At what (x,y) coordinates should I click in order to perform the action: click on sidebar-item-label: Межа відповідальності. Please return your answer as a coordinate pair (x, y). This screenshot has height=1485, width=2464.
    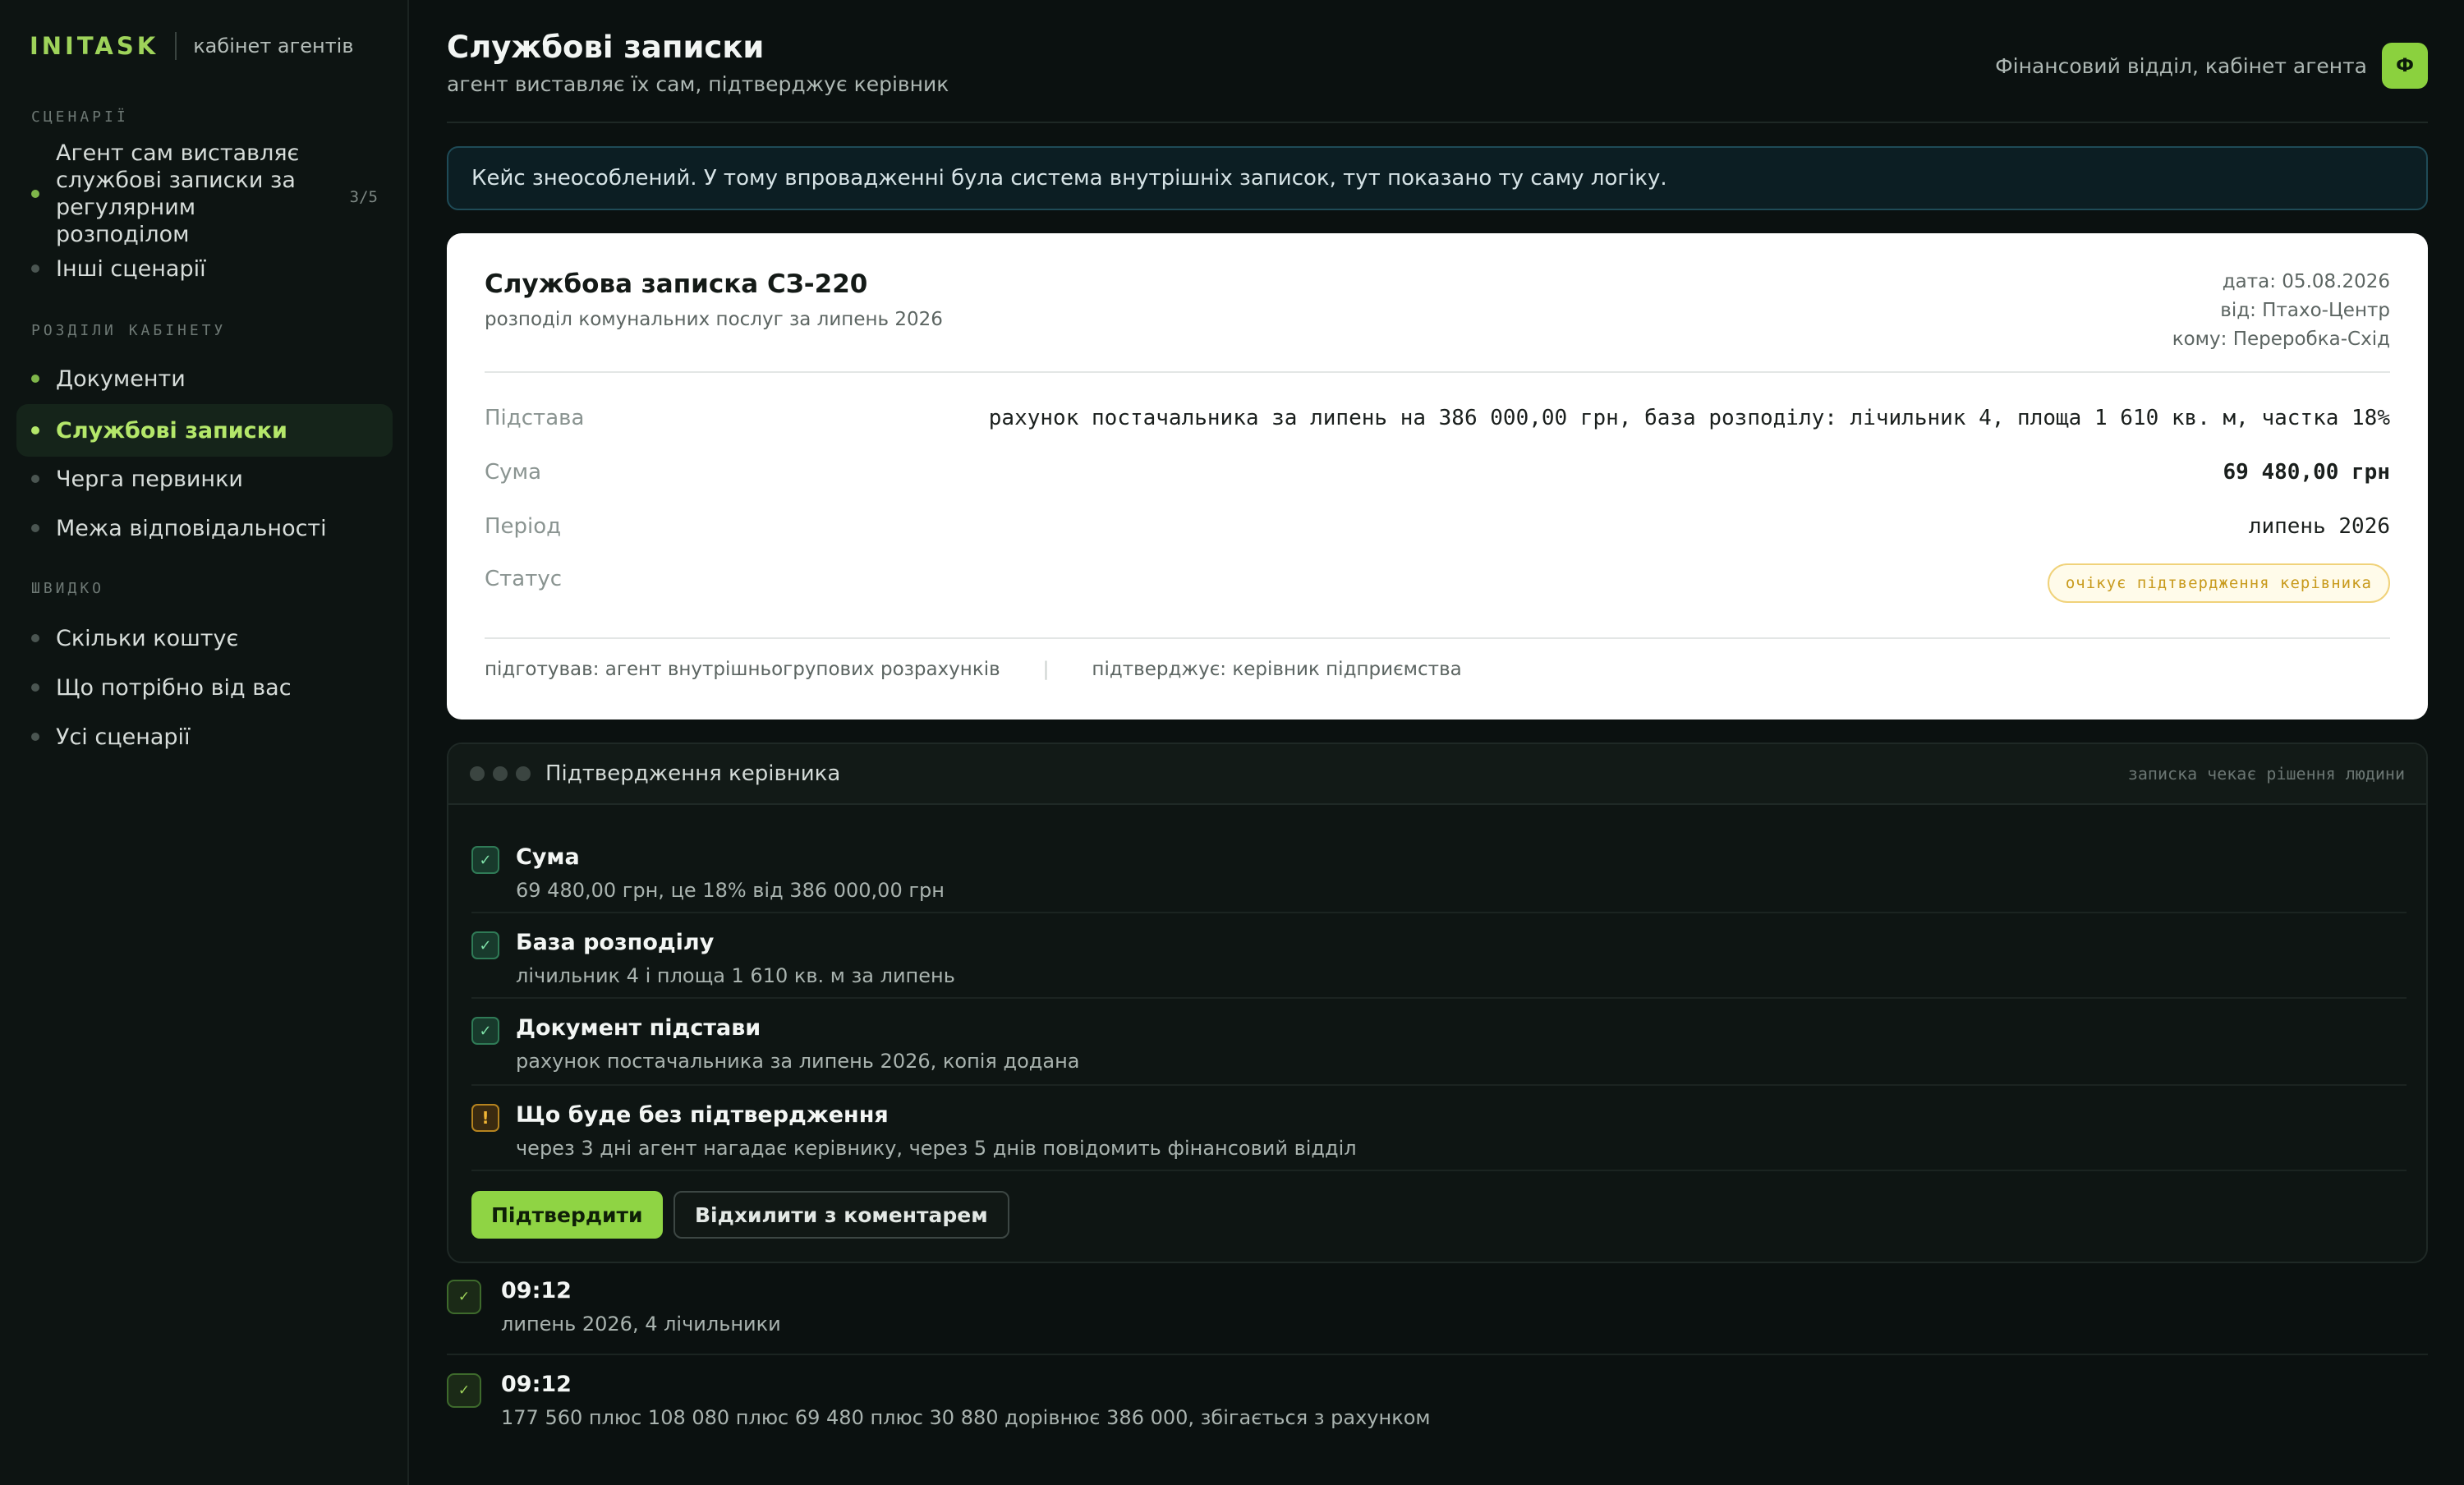
    Looking at the image, I should click on (191, 528).